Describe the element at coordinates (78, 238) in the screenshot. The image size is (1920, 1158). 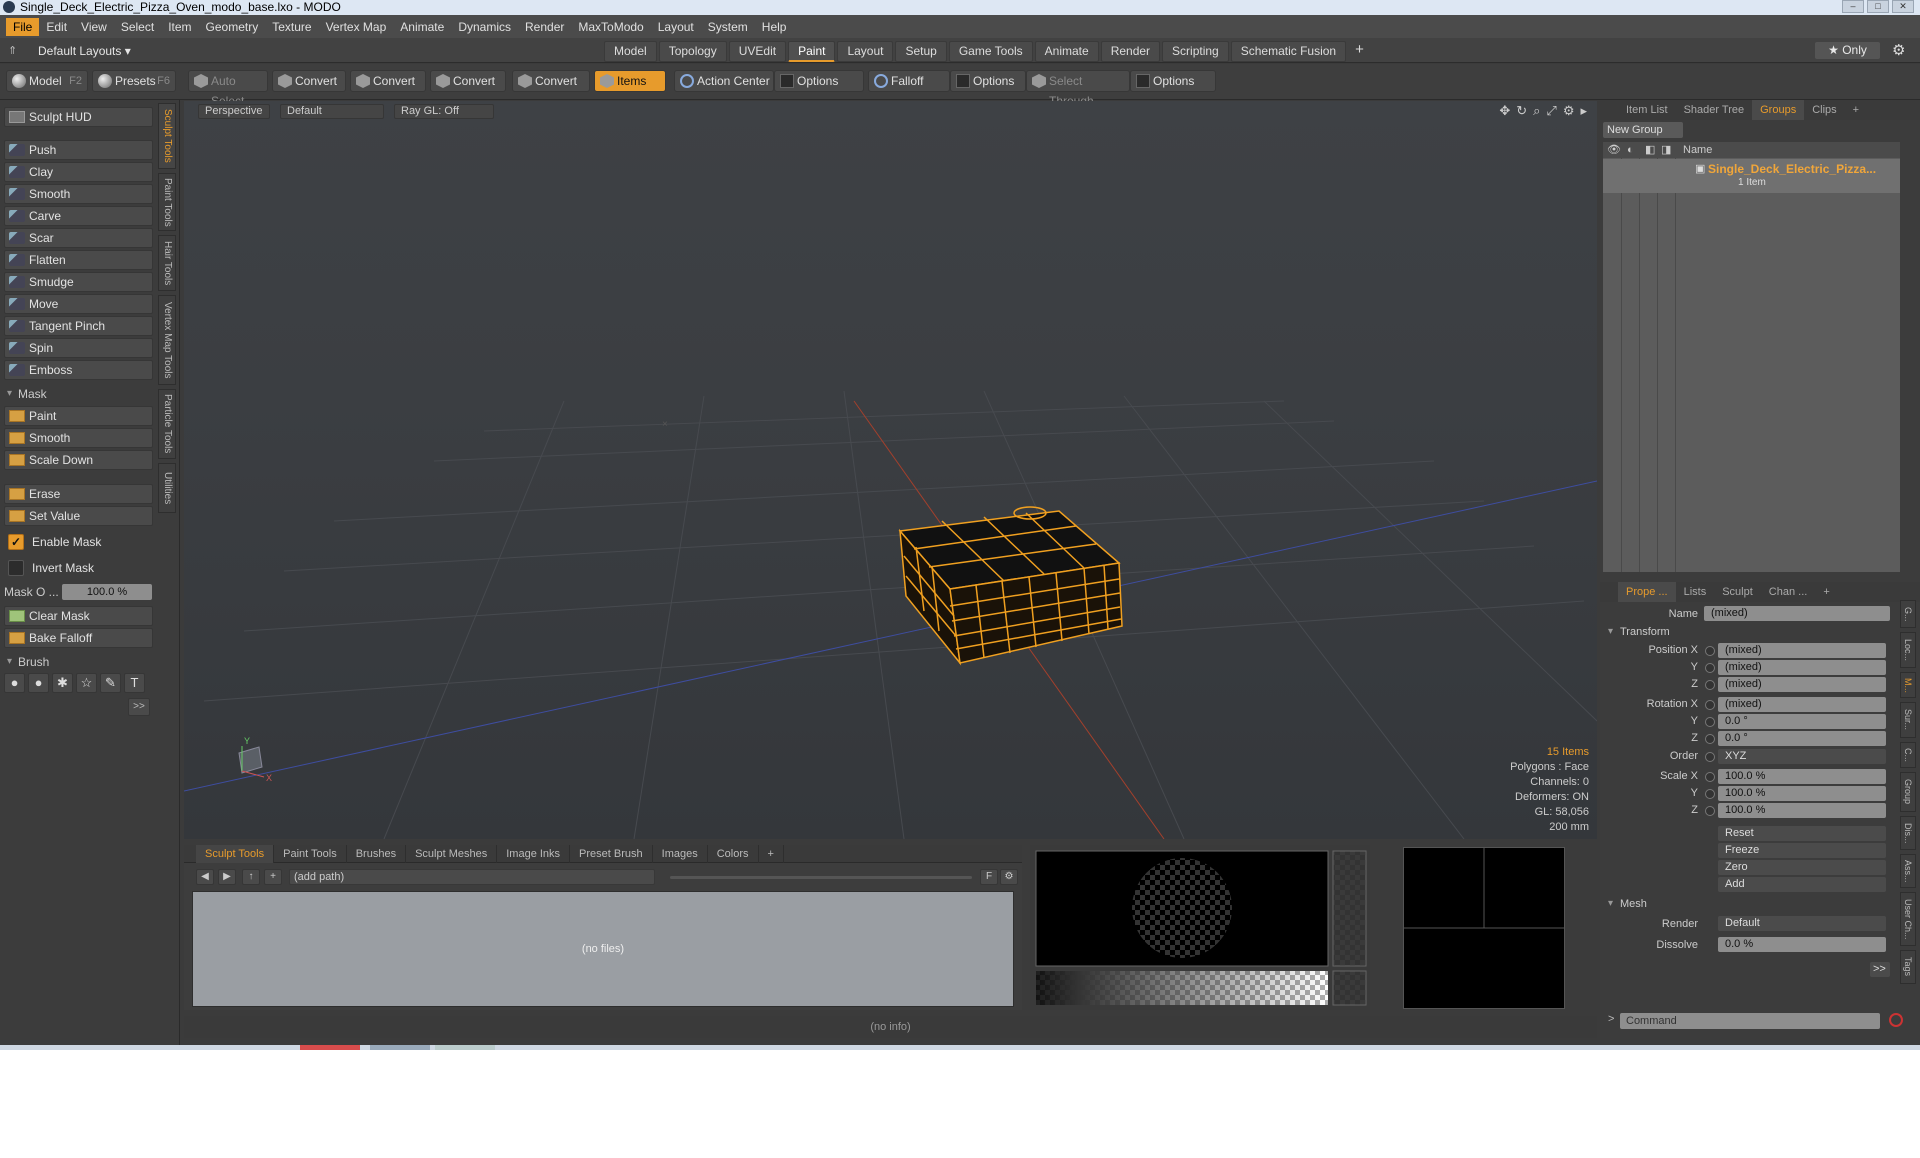
I see `tool-scar: Scar` at that location.